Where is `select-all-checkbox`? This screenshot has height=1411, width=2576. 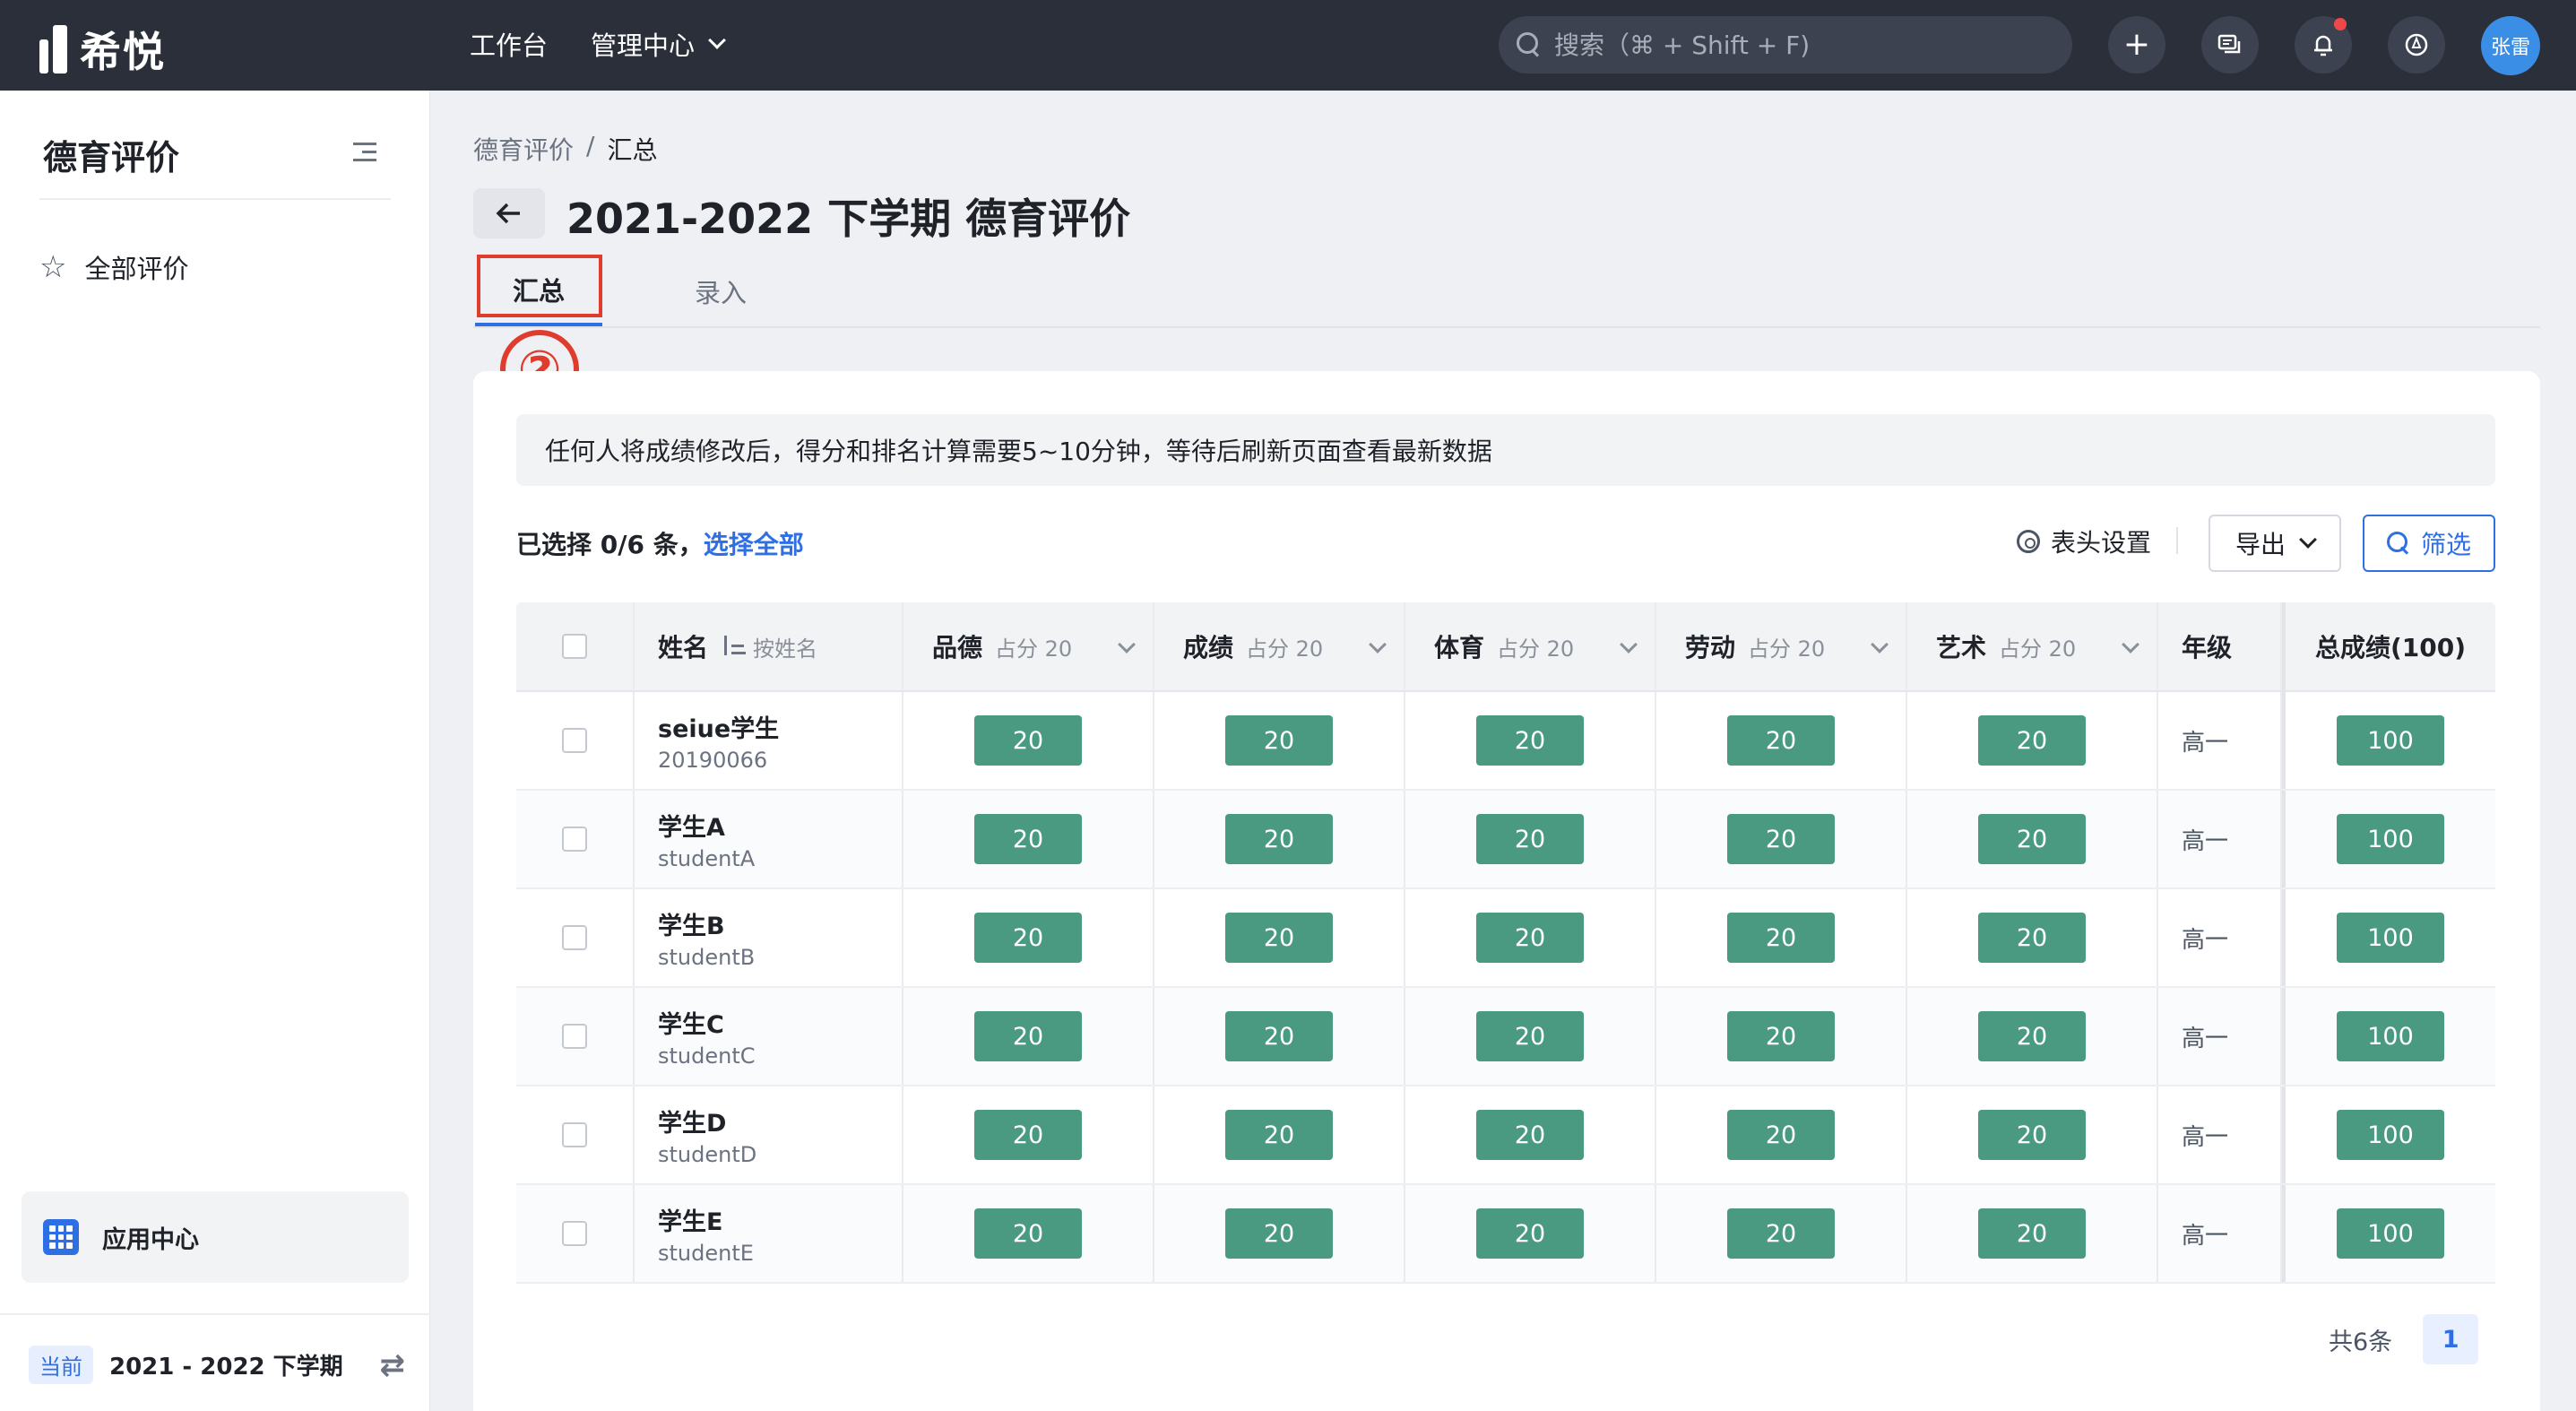
select-all-checkbox is located at coordinates (574, 646).